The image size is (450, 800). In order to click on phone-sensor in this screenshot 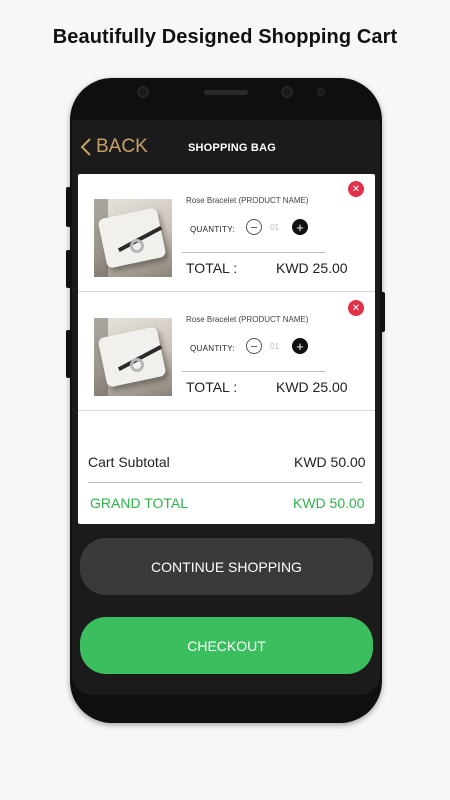, I will do `click(321, 92)`.